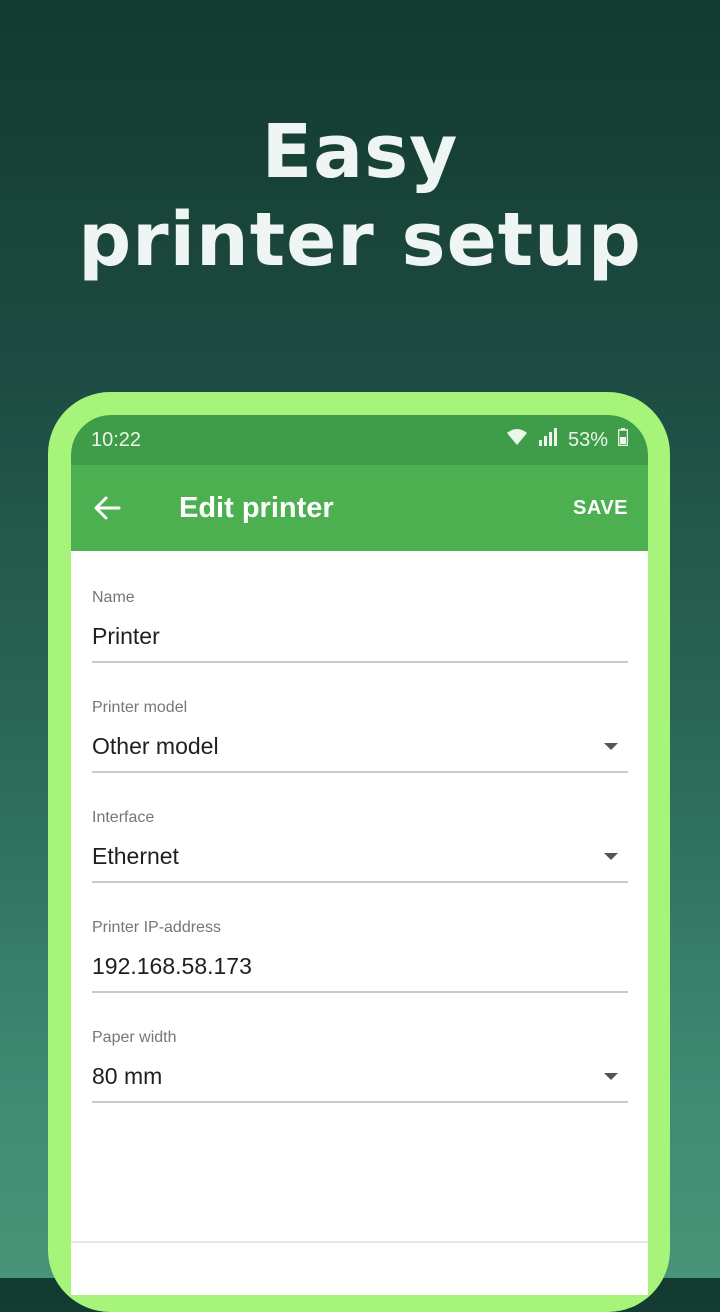 This screenshot has width=720, height=1312. I want to click on page-title: Edit printer, so click(256, 507).